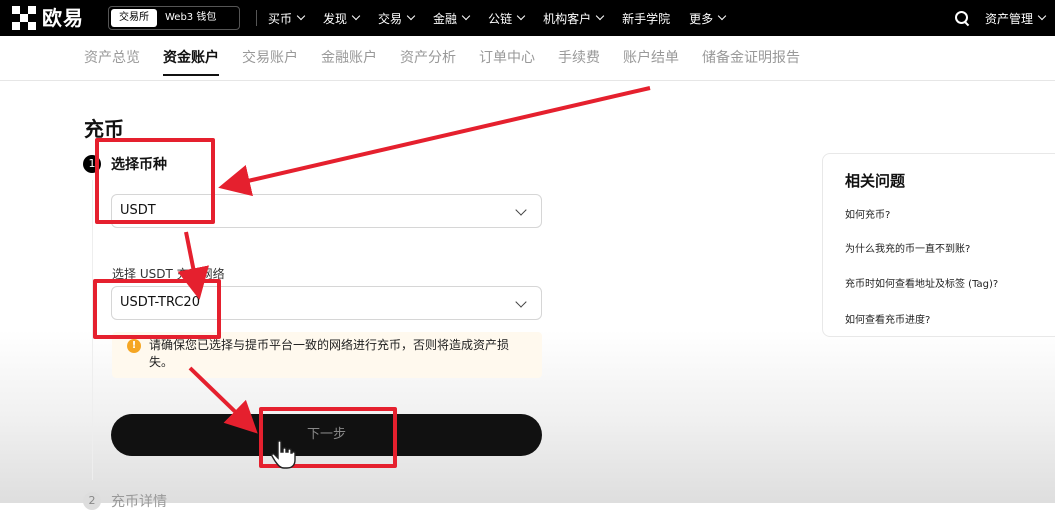  Describe the element at coordinates (326, 435) in the screenshot. I see `next-step-button: 下一步` at that location.